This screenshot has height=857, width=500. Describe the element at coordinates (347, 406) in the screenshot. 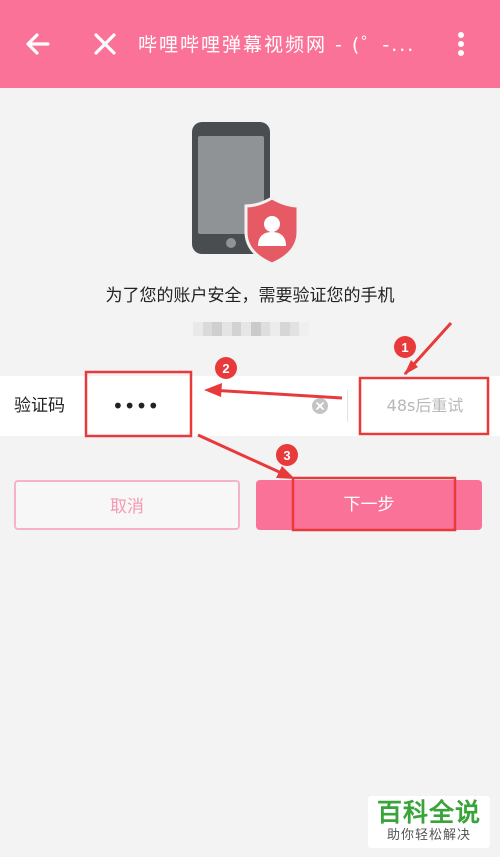

I see `row-divider` at that location.